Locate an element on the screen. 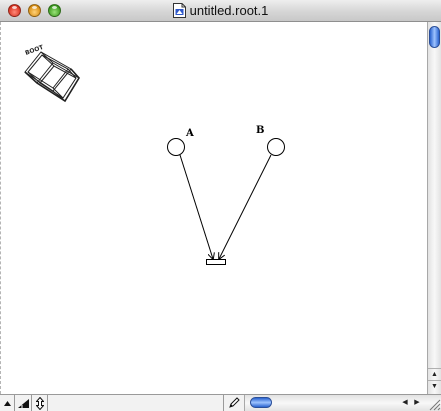 The width and height of the screenshot is (441, 411). node-b is located at coordinates (276, 147).